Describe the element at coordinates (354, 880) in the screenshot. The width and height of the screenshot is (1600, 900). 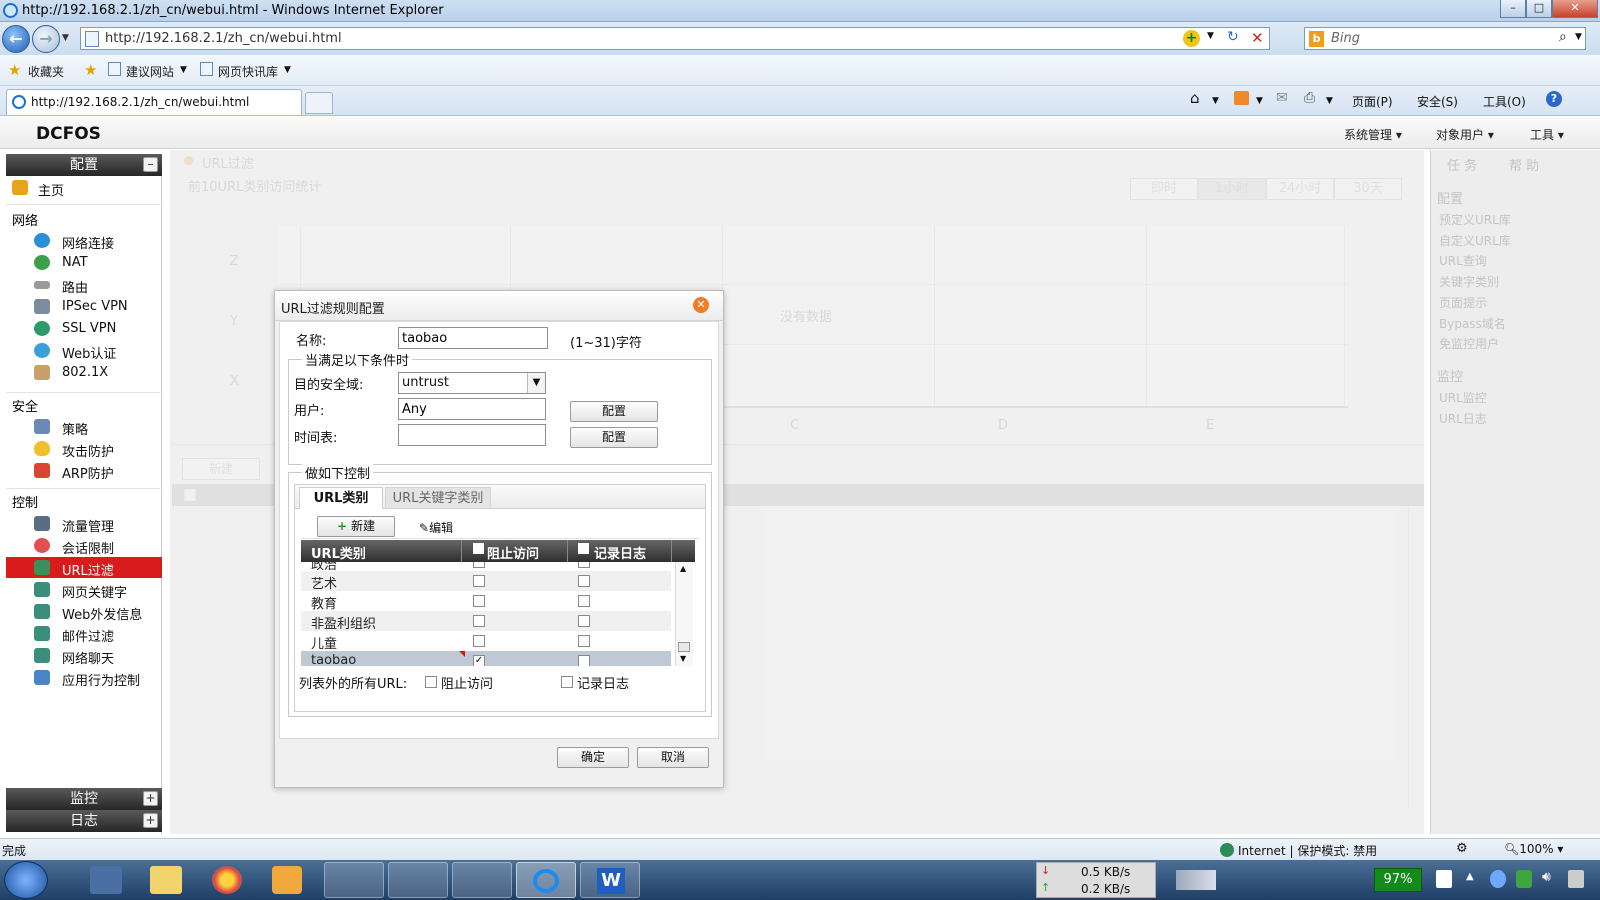
I see `taskbar-explorer` at that location.